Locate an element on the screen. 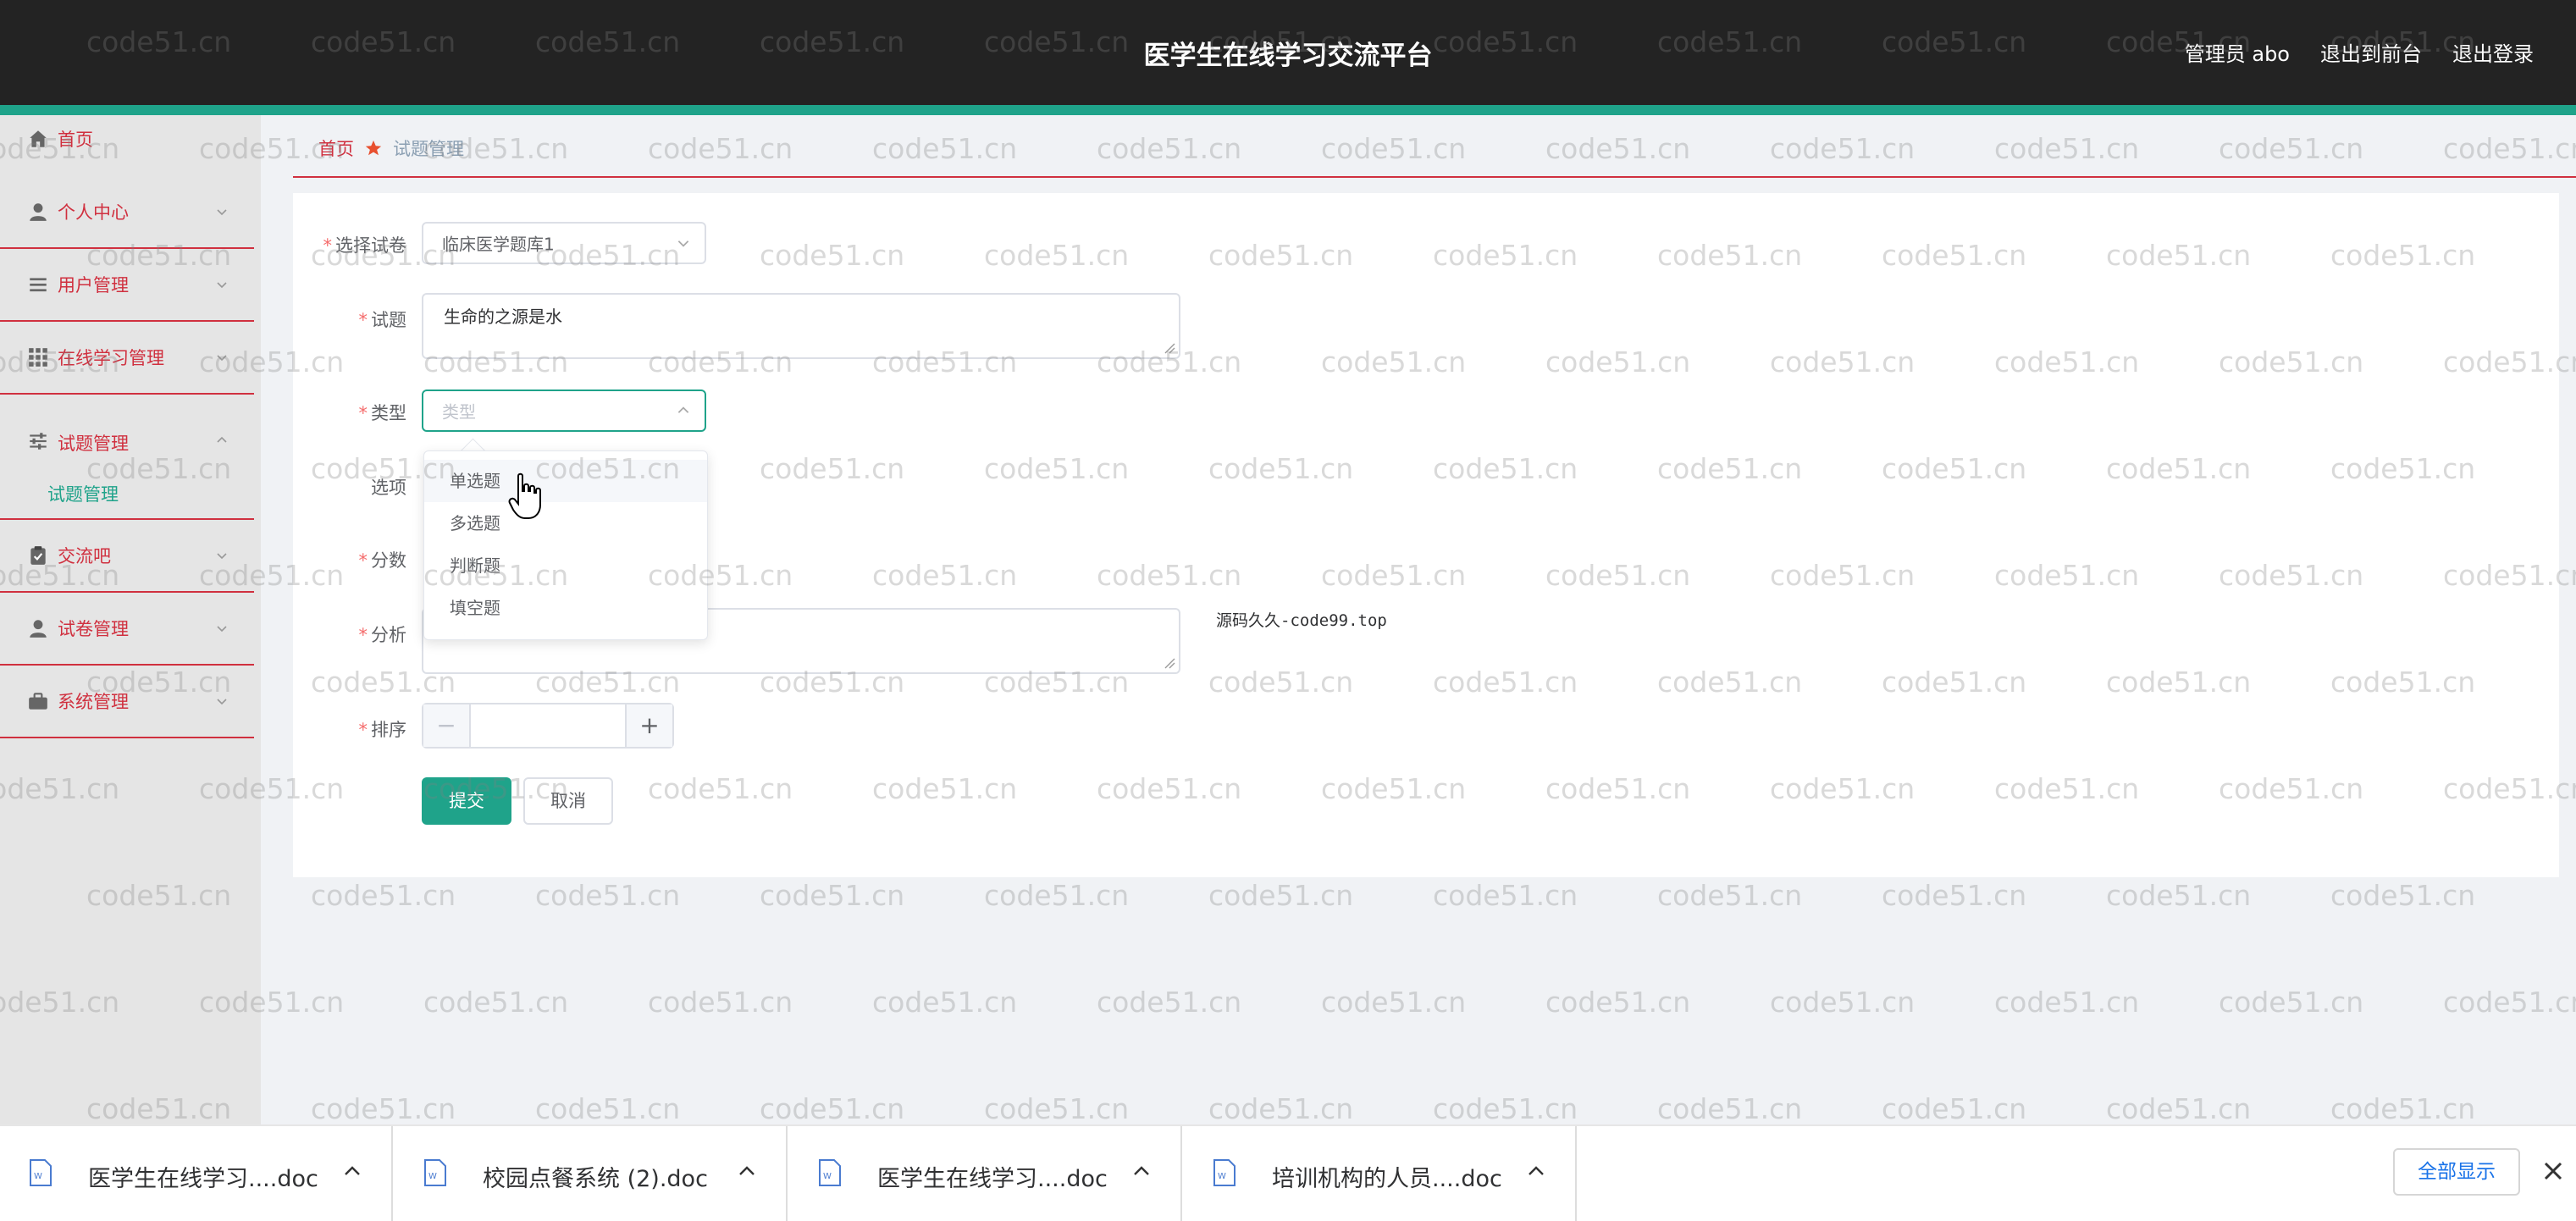 The height and width of the screenshot is (1221, 2576). close-icon is located at coordinates (2553, 1171).